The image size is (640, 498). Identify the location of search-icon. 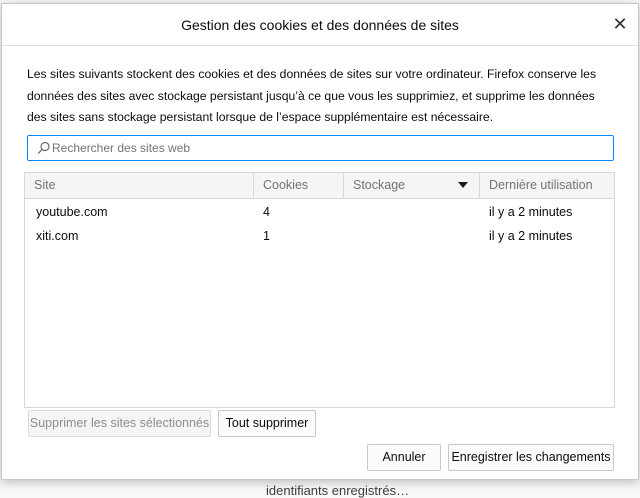
(43, 147).